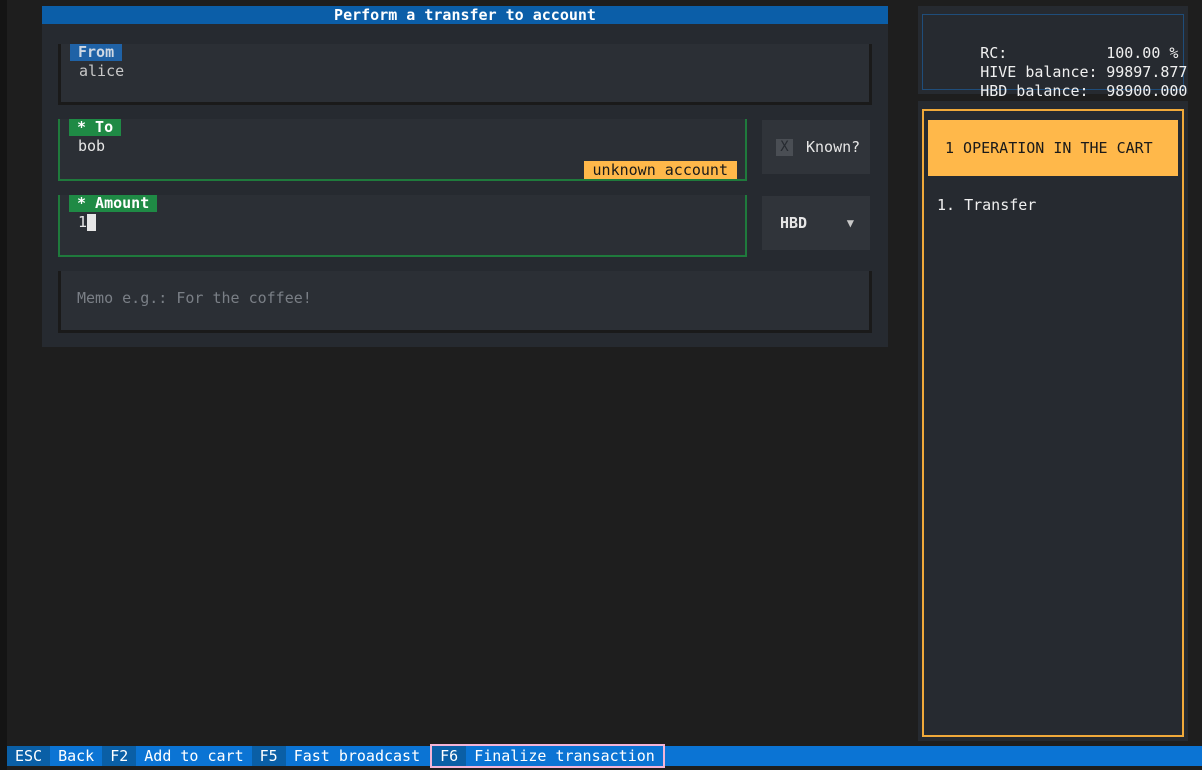 This screenshot has width=1202, height=770. What do you see at coordinates (850, 223) in the screenshot?
I see `chevron-down-icon: ▼` at bounding box center [850, 223].